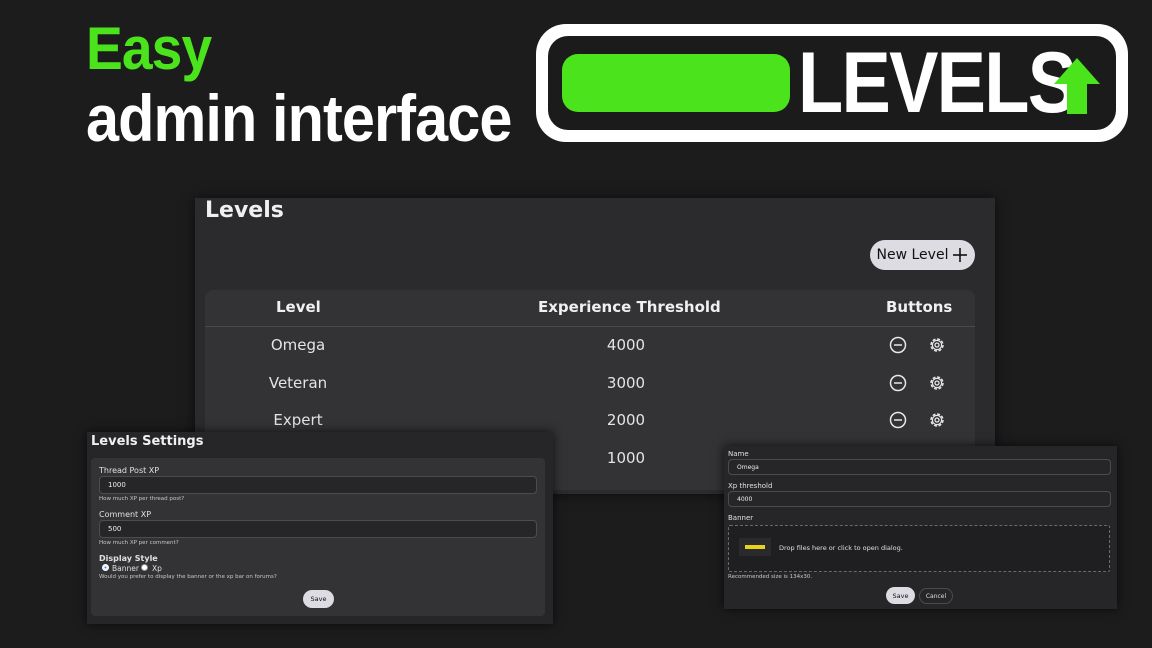 Image resolution: width=1152 pixels, height=648 pixels. I want to click on banner-thumbnail, so click(755, 547).